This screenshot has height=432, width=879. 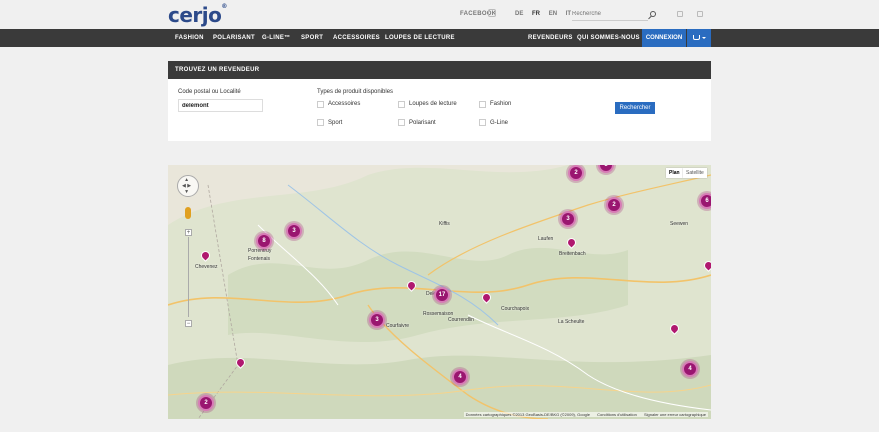 I want to click on type-label-fashion: Fashion, so click(x=501, y=104).